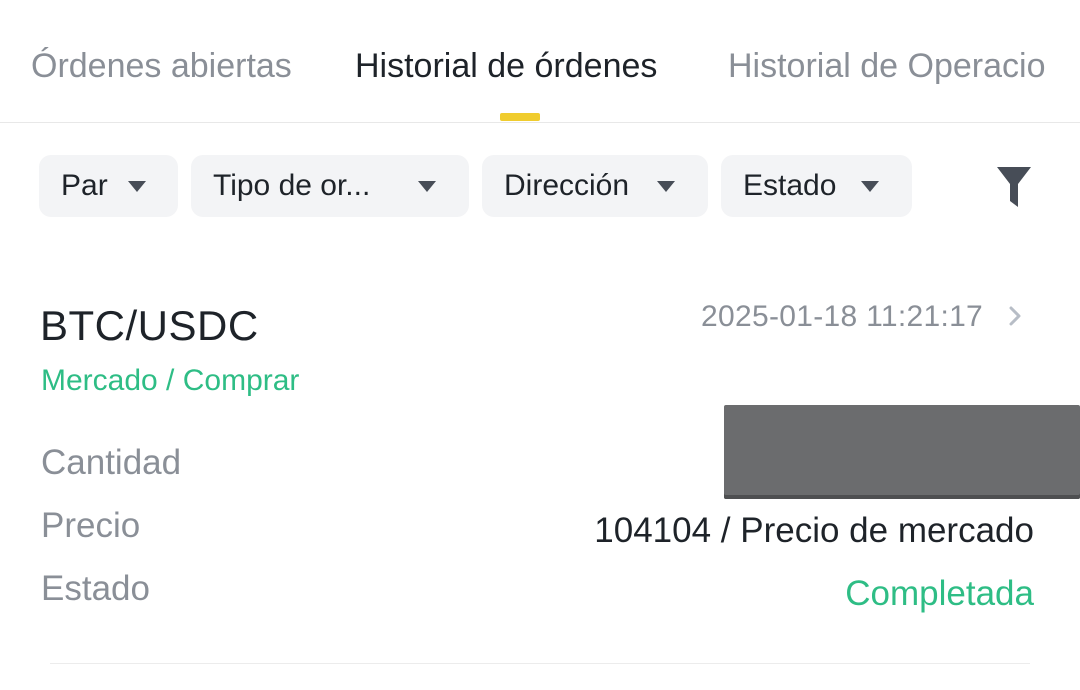 The width and height of the screenshot is (1080, 690). I want to click on status-filter-dropdown: Estado, so click(816, 186).